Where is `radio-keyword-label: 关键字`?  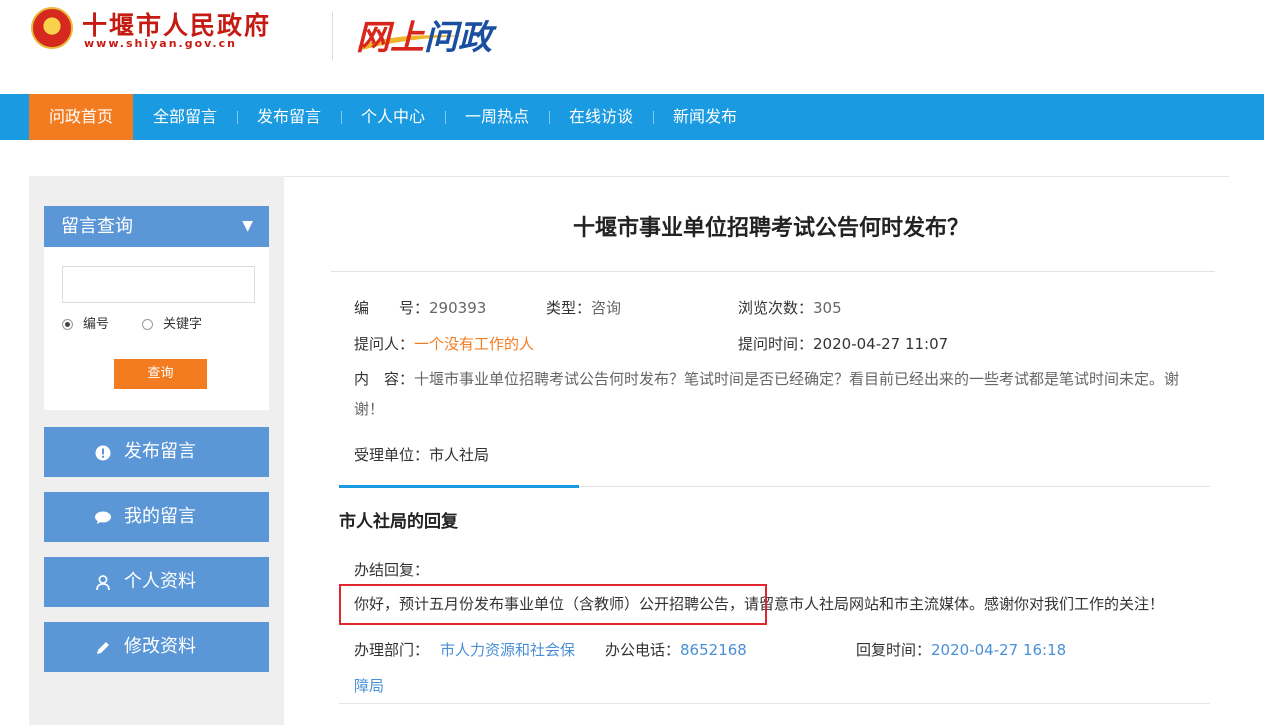
radio-keyword-label: 关键字 is located at coordinates (183, 324).